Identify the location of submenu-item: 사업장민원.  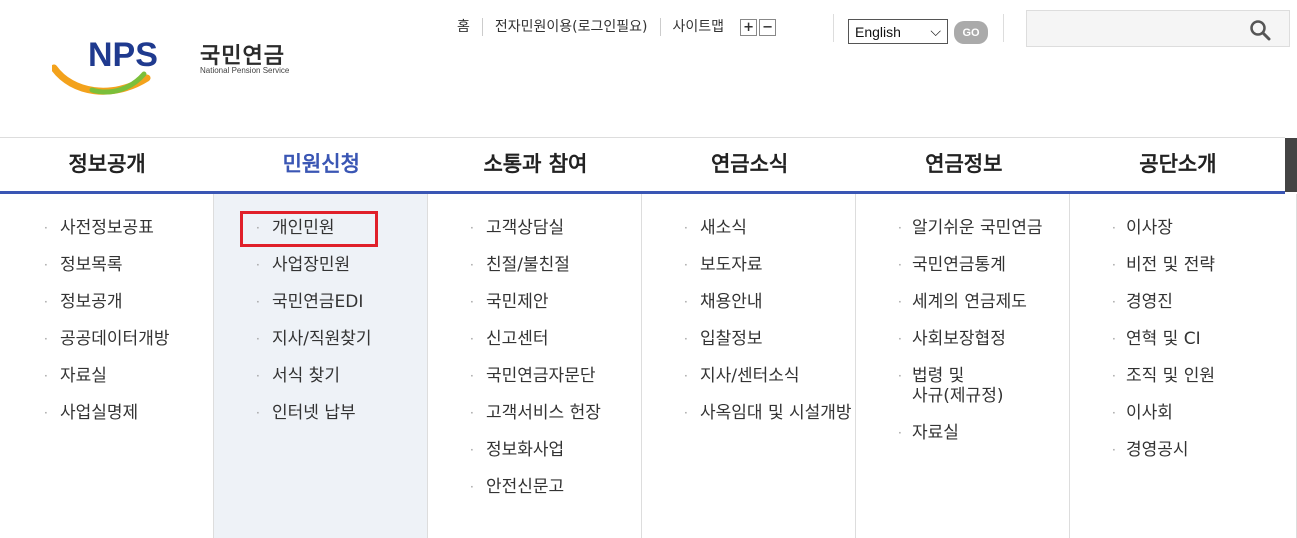
(320, 265).